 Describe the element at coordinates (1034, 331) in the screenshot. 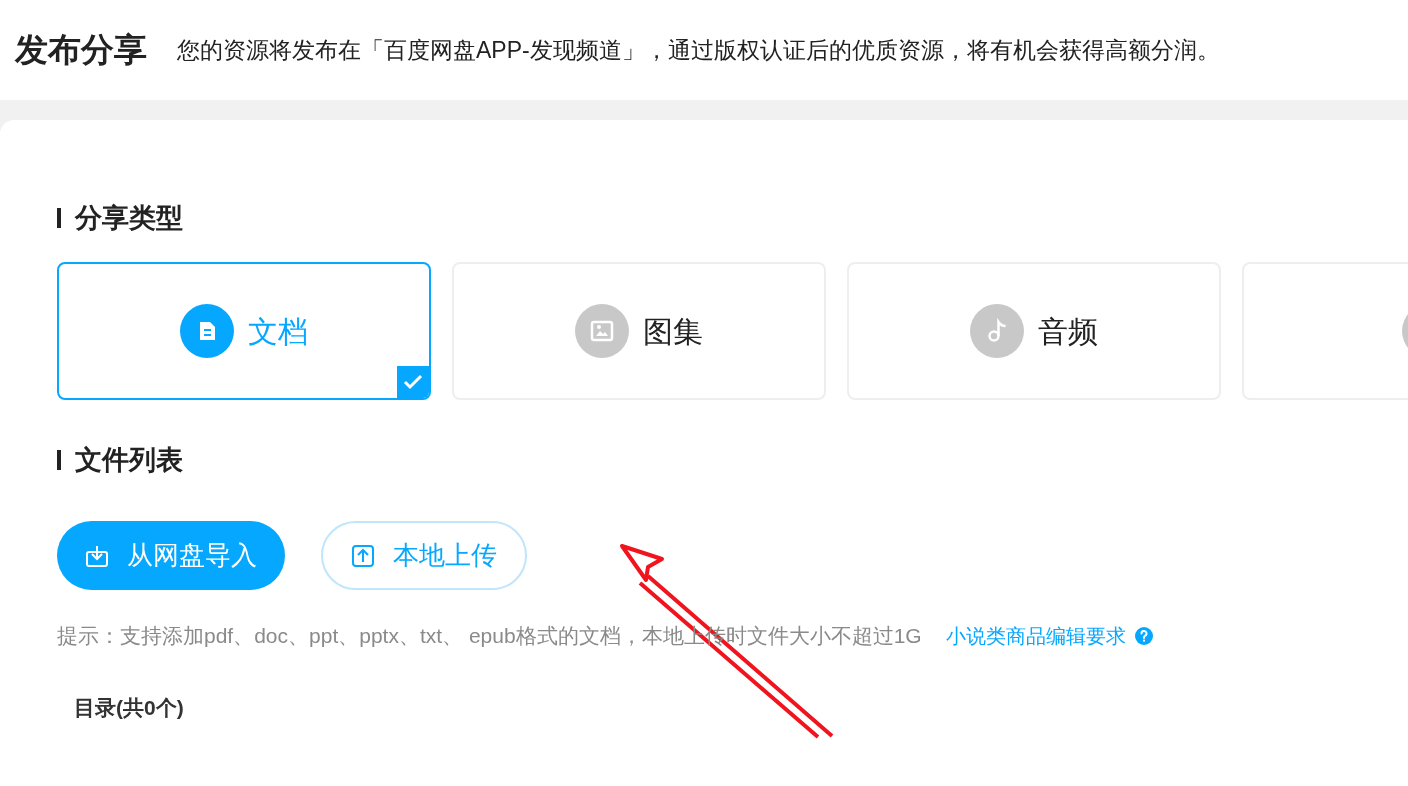

I see `share-type-card: 音频` at that location.